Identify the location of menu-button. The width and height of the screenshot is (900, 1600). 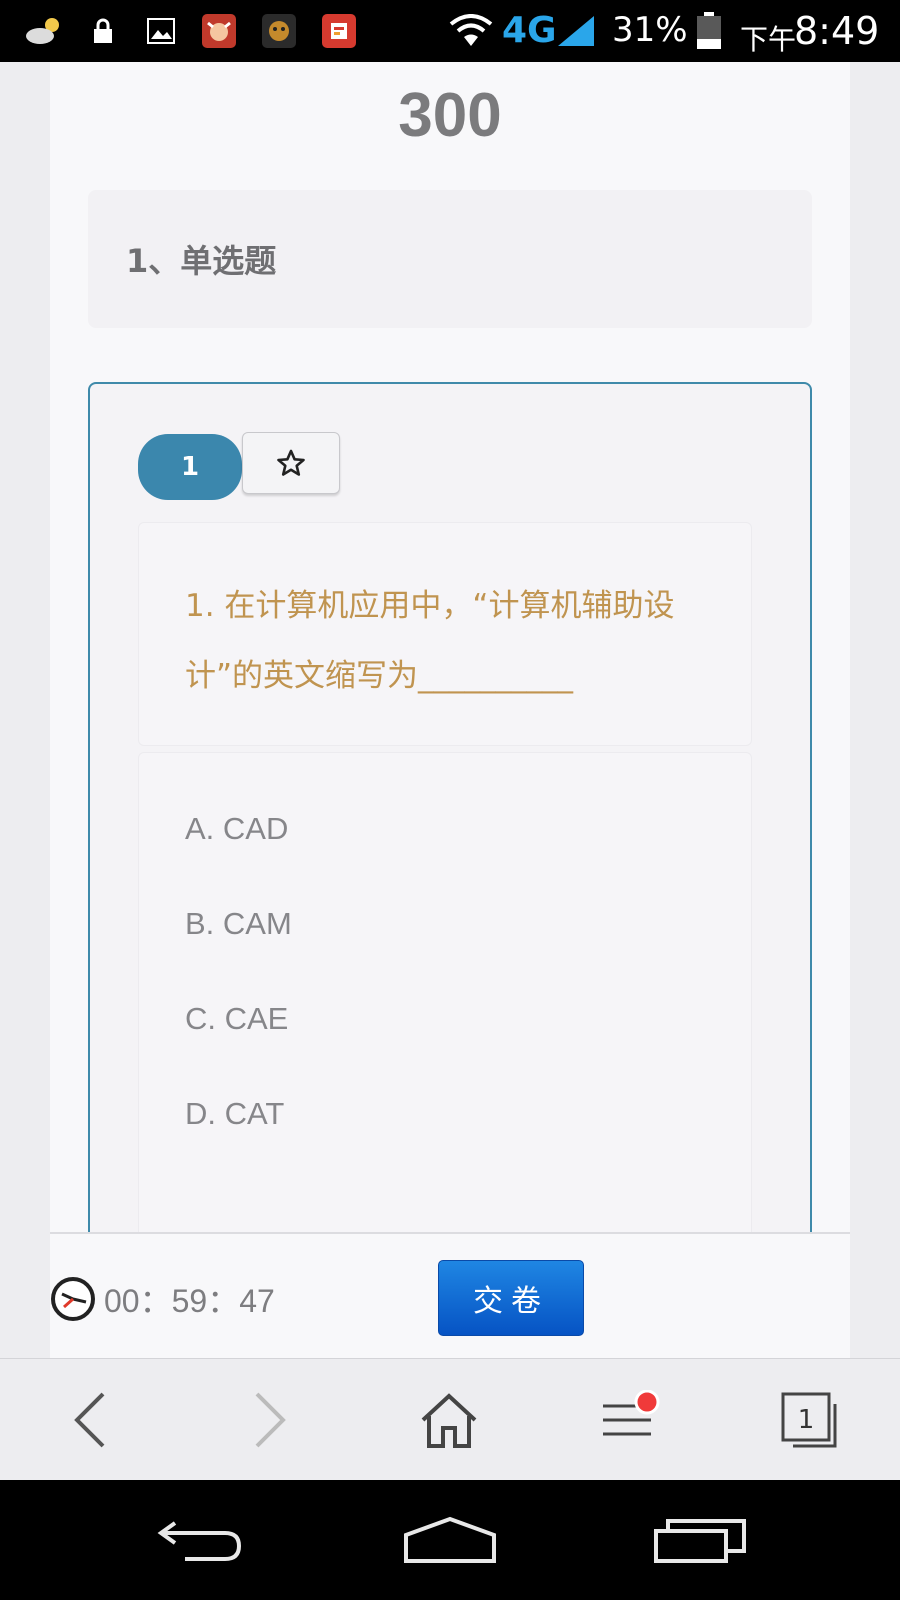
(629, 1420).